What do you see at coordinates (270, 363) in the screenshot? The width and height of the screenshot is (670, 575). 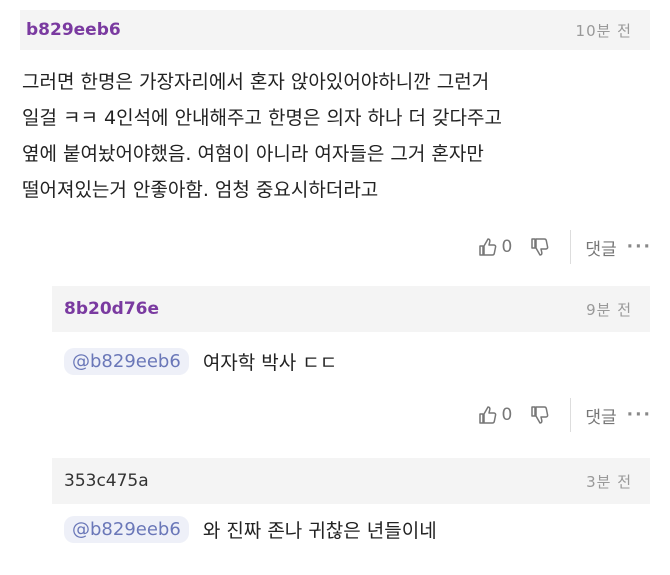 I see `reply-text: 여자학 박사 ㄷㄷ` at bounding box center [270, 363].